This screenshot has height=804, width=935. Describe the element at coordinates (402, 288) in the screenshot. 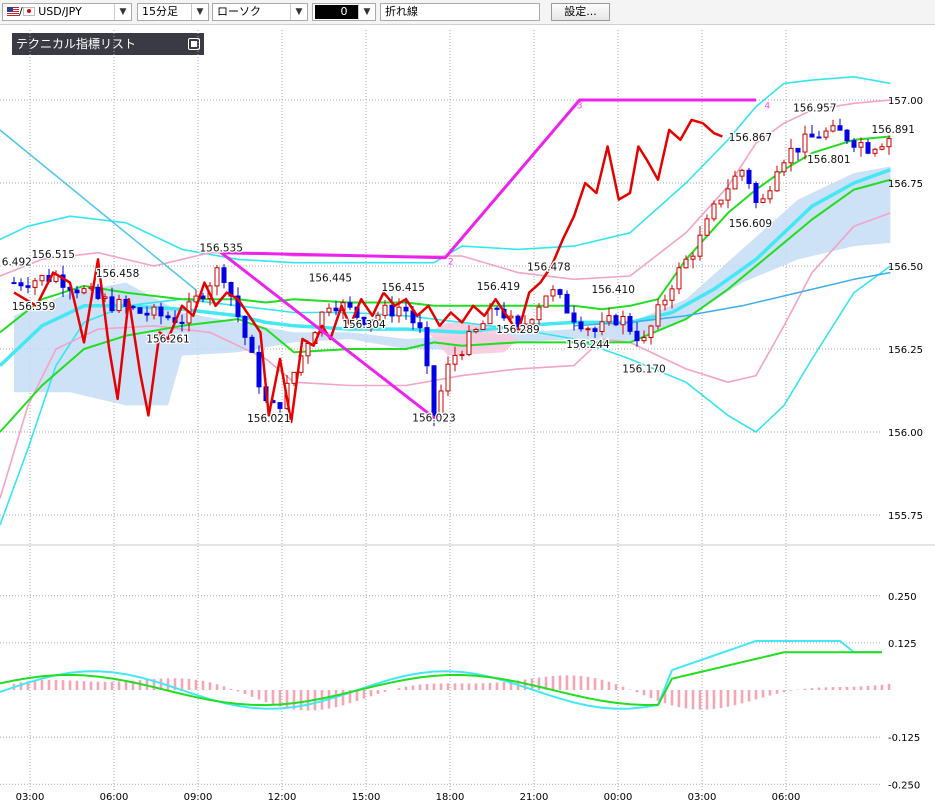

I see `price-annotation: 156.415` at that location.